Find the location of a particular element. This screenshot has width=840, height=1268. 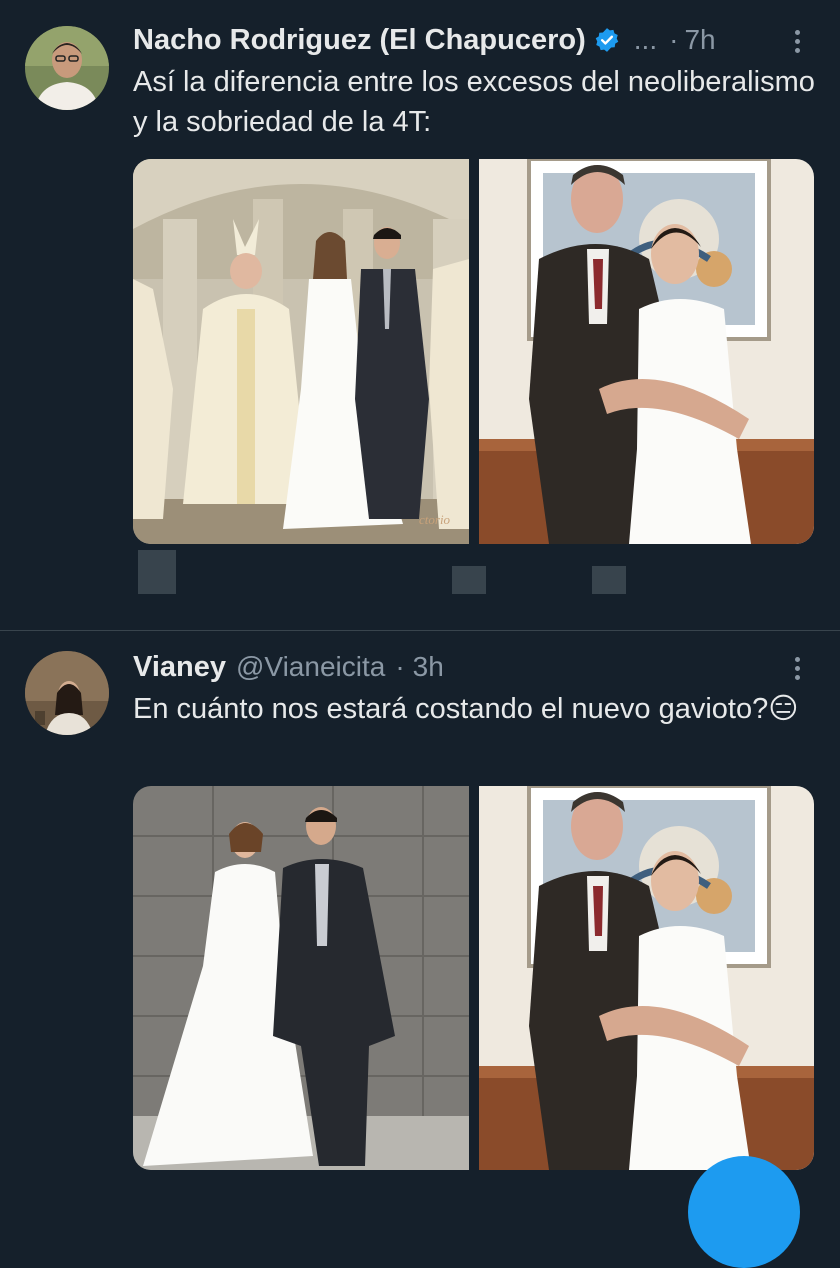

author-handle: @Vianeicita is located at coordinates (310, 667).